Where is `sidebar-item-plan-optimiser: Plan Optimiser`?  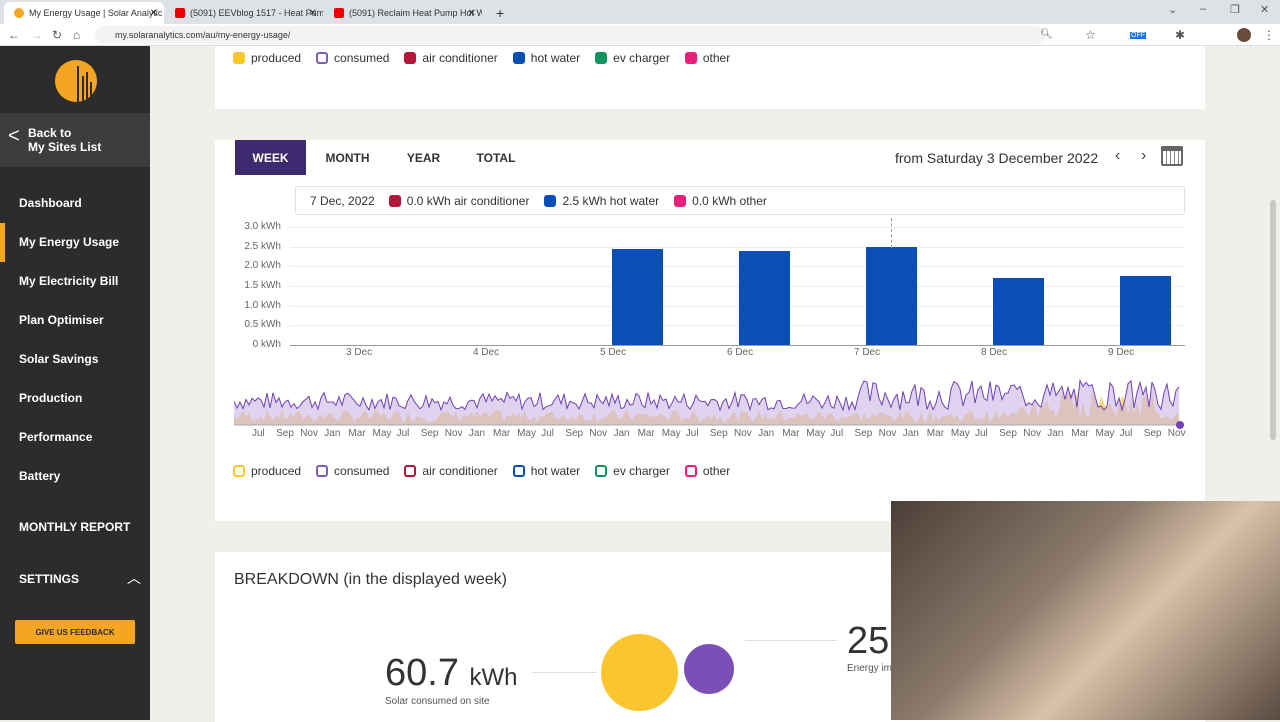
sidebar-item-plan-optimiser: Plan Optimiser is located at coordinates (61, 320).